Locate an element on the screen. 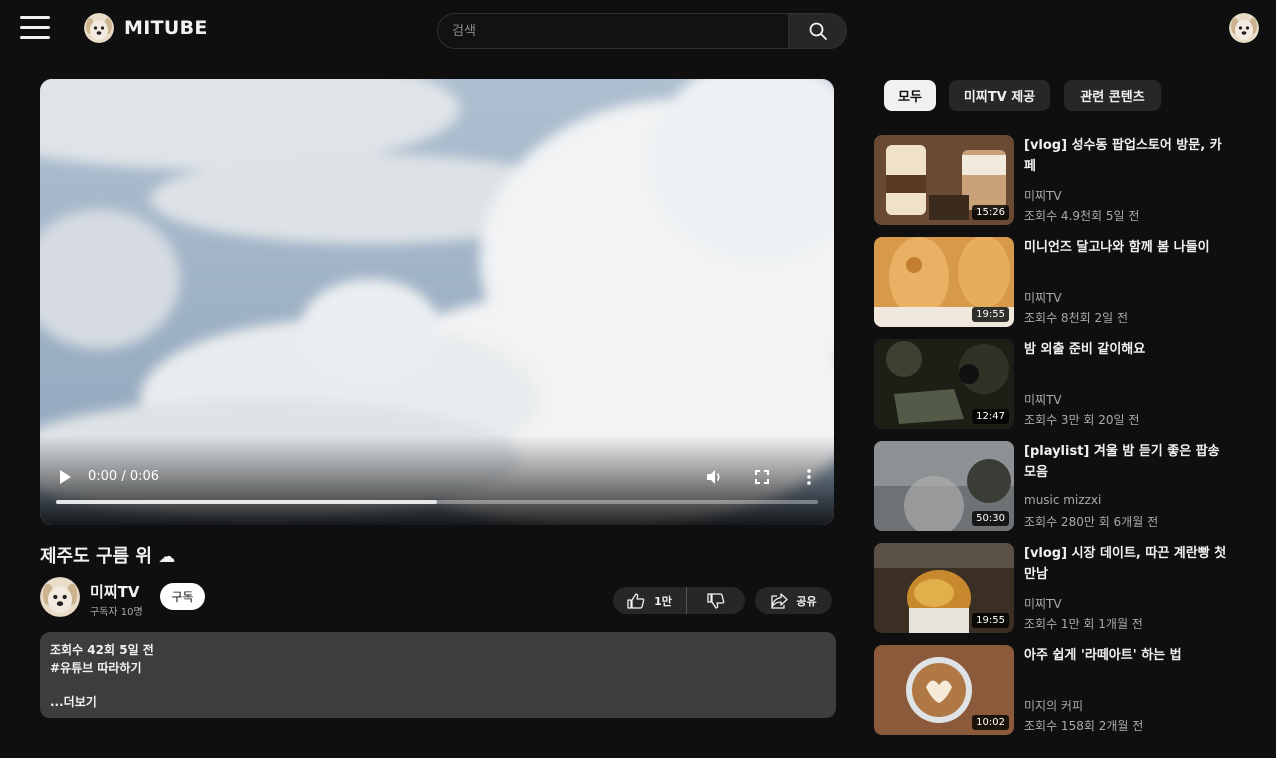 The width and height of the screenshot is (1276, 758). like-dislike-group: 1만 is located at coordinates (679, 600).